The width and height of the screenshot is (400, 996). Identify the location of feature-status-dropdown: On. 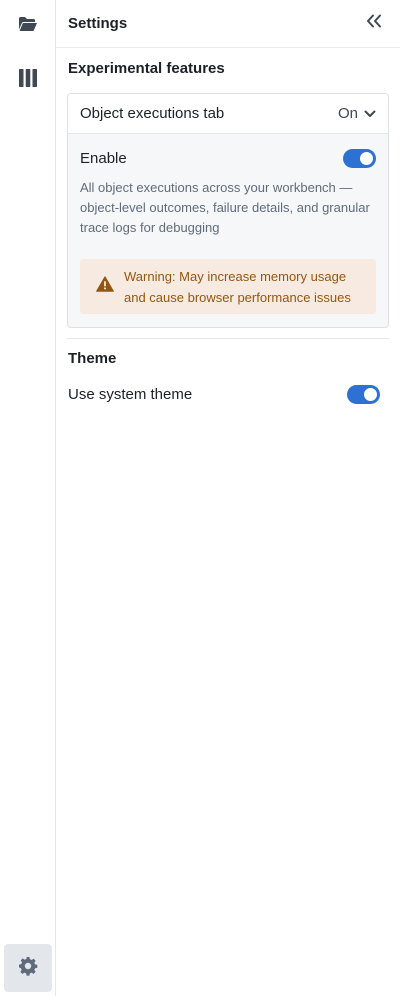
(357, 113).